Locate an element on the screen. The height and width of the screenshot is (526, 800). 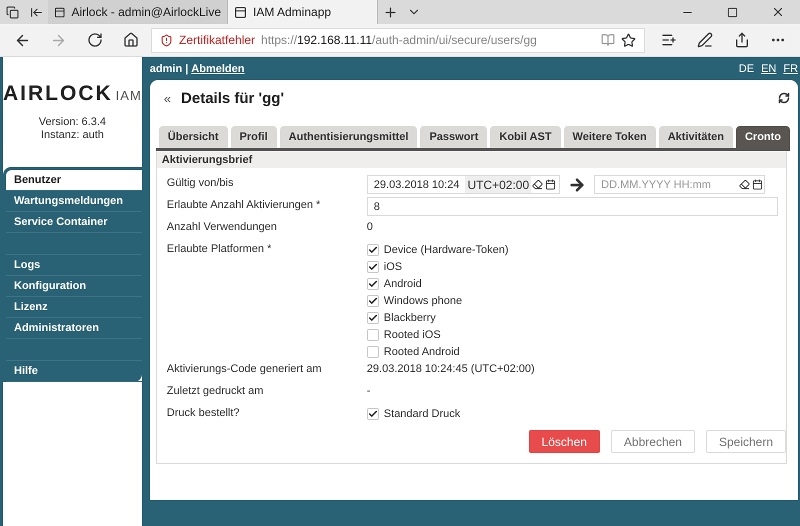
date-from-field: 29.03.2018 10:24 UTC+02:00 is located at coordinates (463, 184).